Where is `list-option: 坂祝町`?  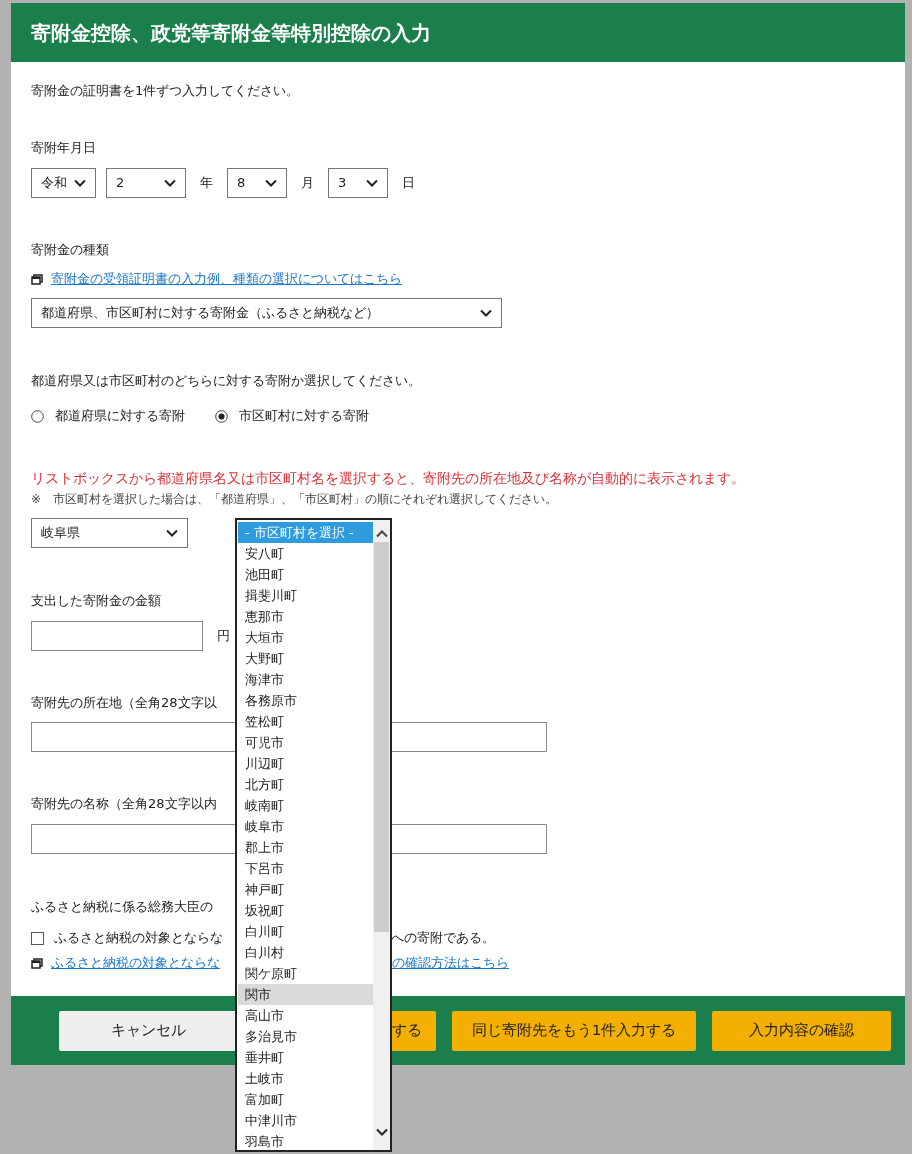
list-option: 坂祝町 is located at coordinates (305, 910).